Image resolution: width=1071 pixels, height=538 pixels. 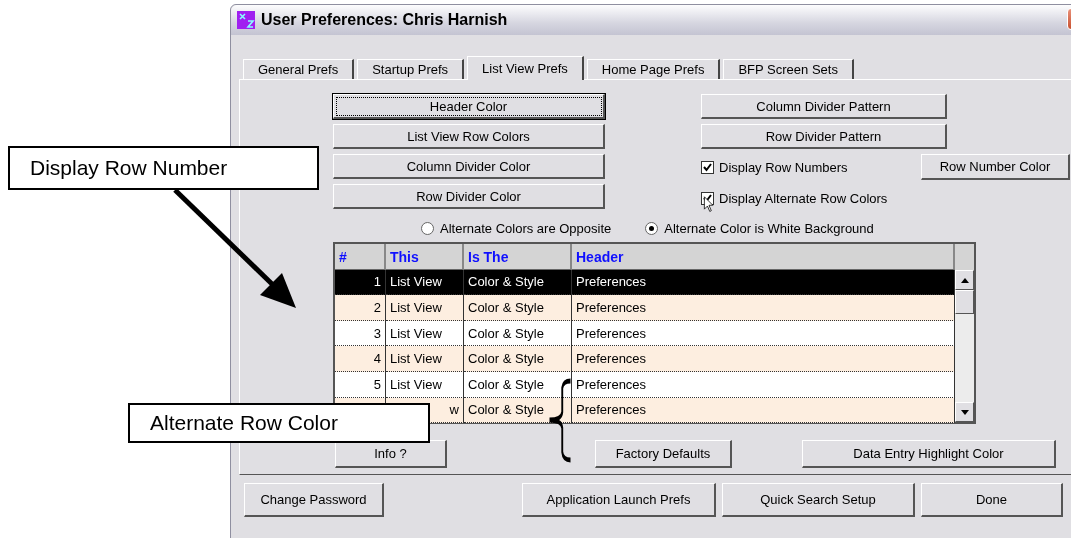 I want to click on tab: BFP Screen Sets, so click(x=788, y=69).